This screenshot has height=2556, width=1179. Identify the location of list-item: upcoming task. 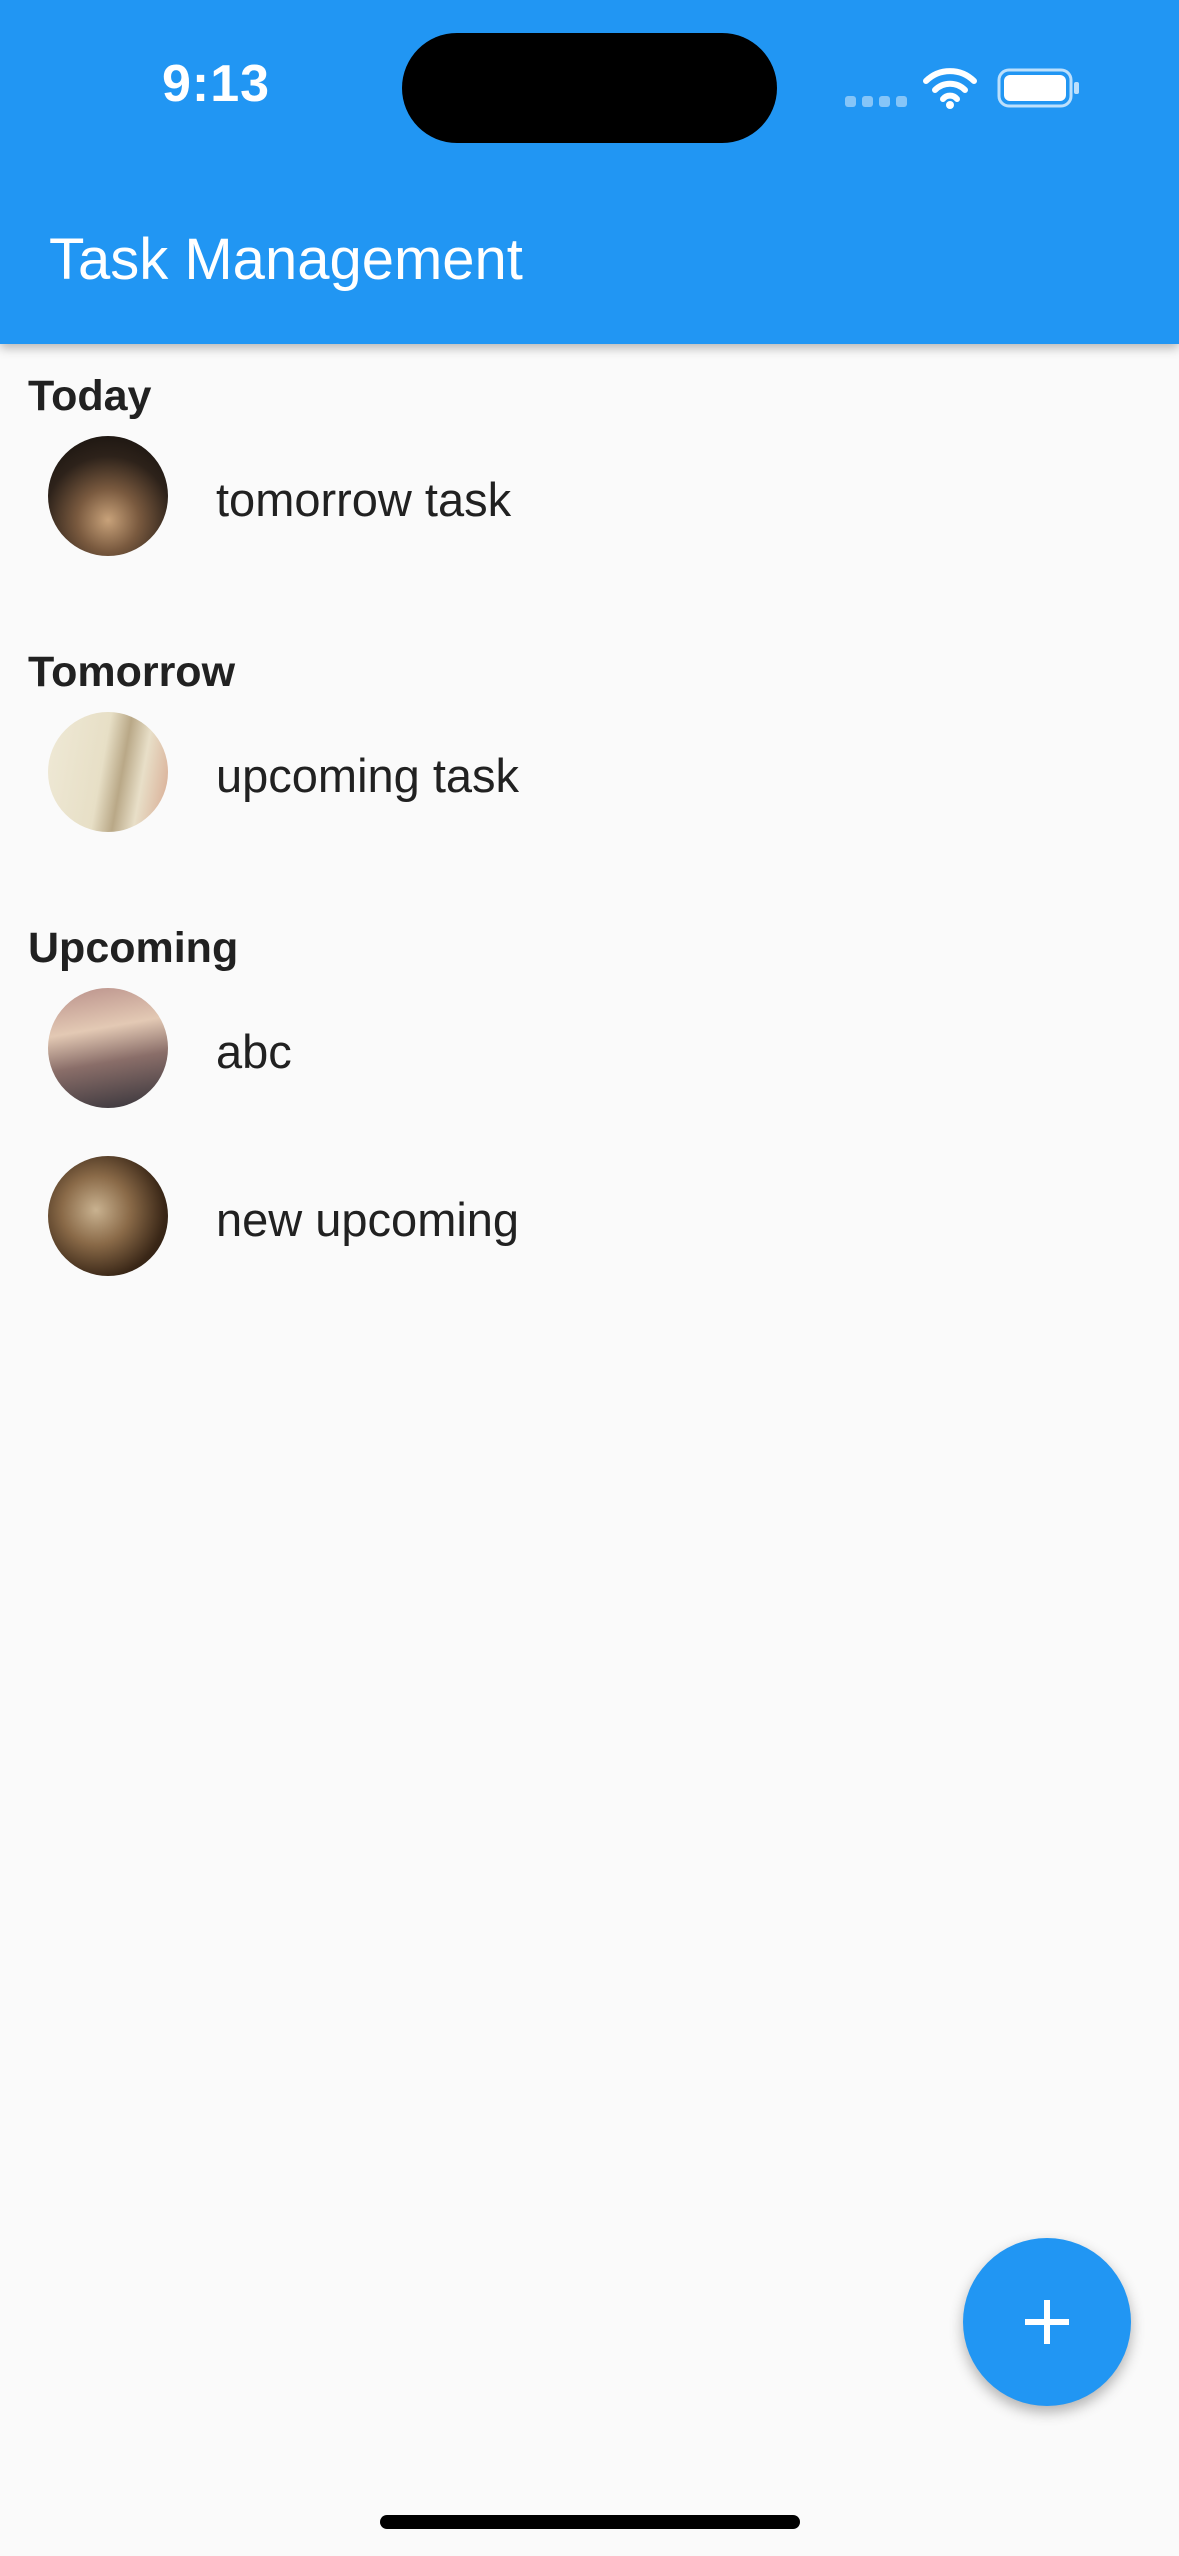
(589, 772).